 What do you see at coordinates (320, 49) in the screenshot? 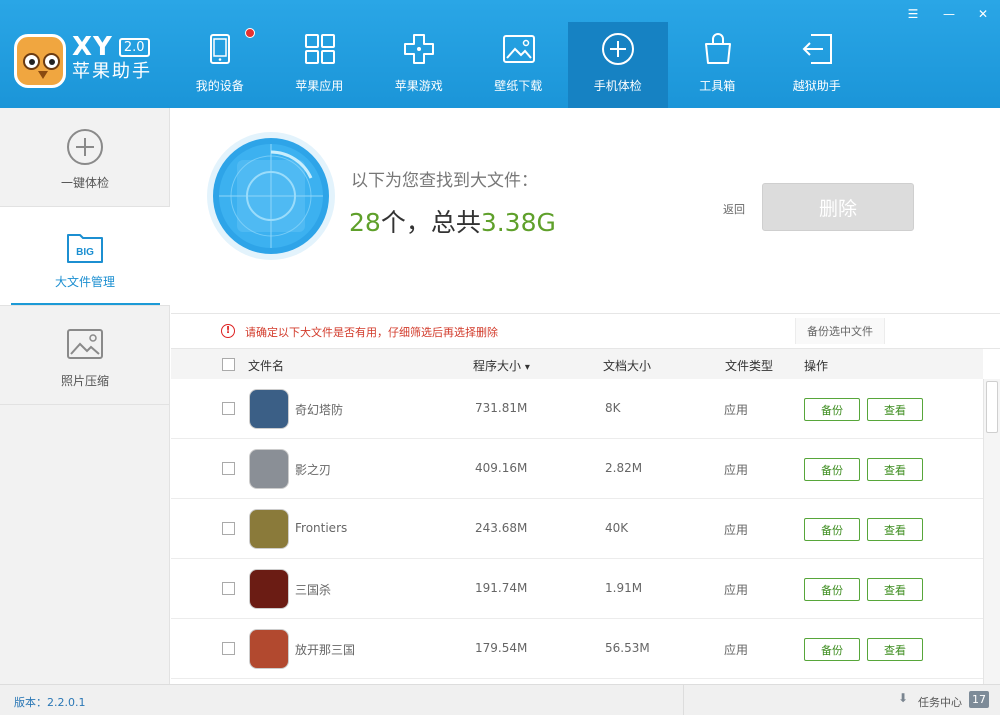
I see `apps-grid-icon` at bounding box center [320, 49].